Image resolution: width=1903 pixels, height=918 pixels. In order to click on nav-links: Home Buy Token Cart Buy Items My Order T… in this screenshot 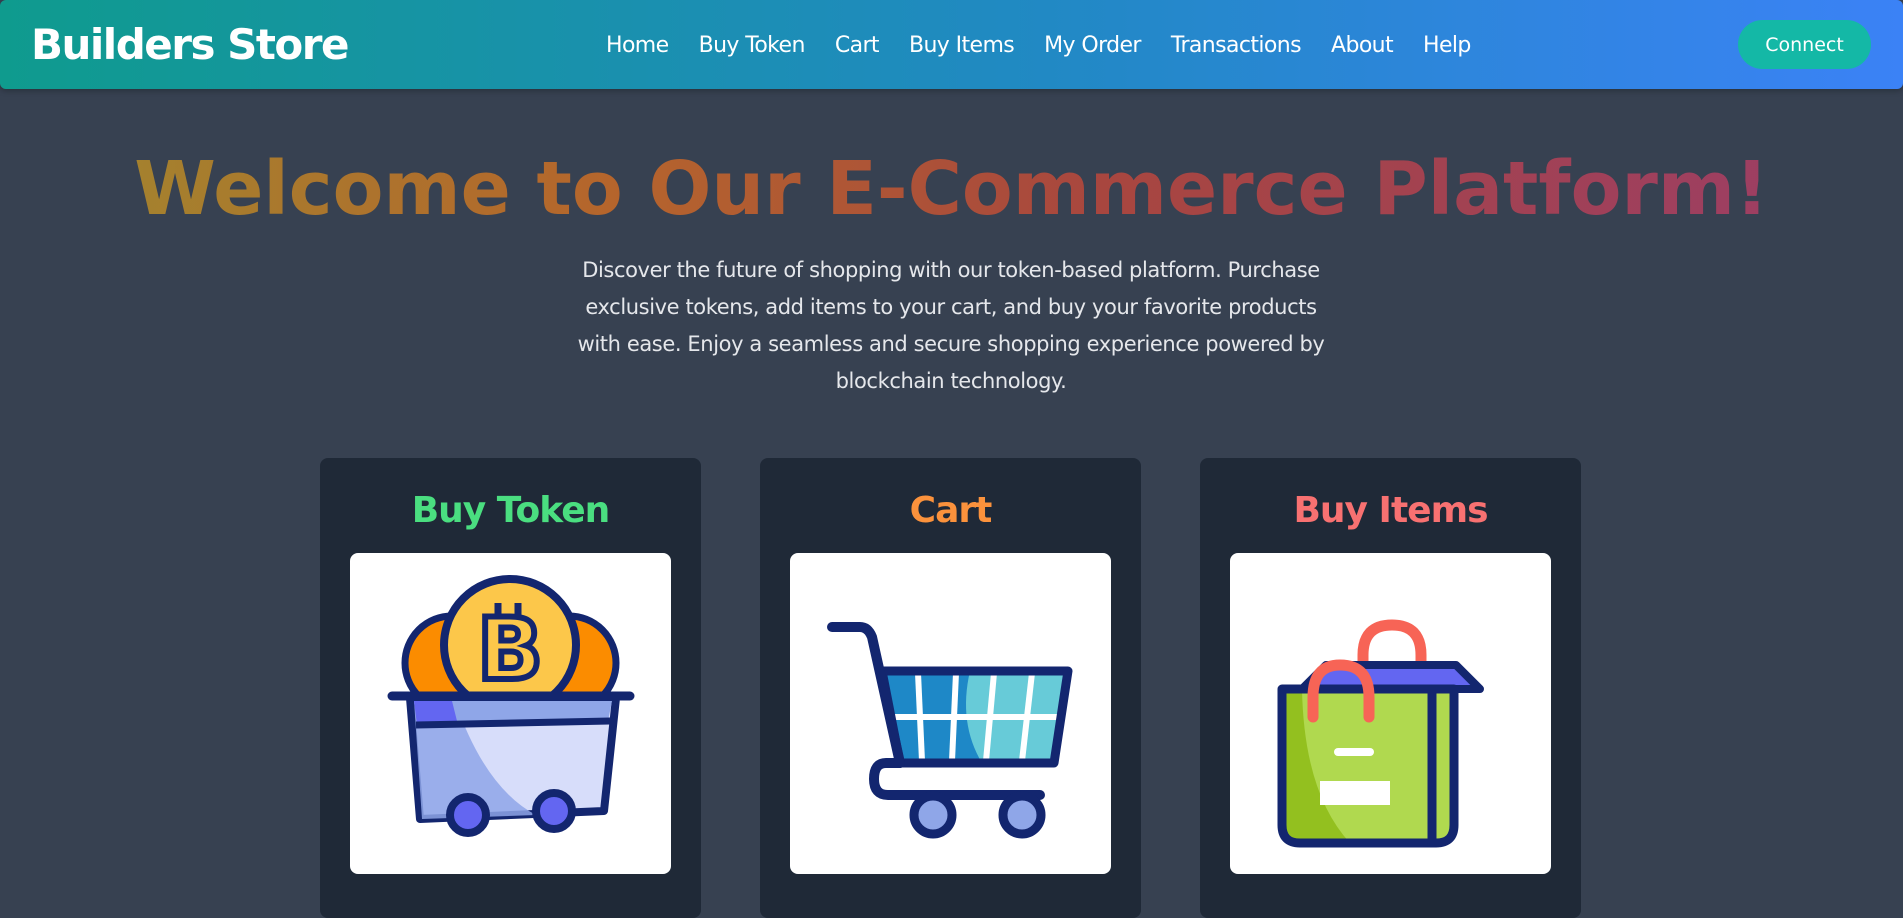, I will do `click(1038, 46)`.